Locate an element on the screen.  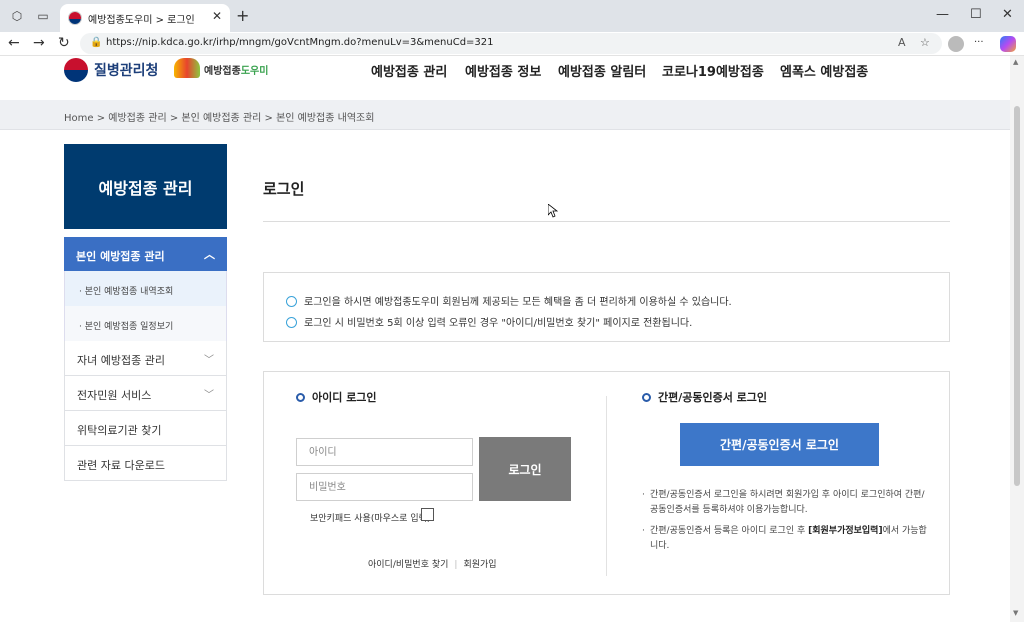
gnb-mpox: 엠폭스 예방접종 is located at coordinates (824, 70).